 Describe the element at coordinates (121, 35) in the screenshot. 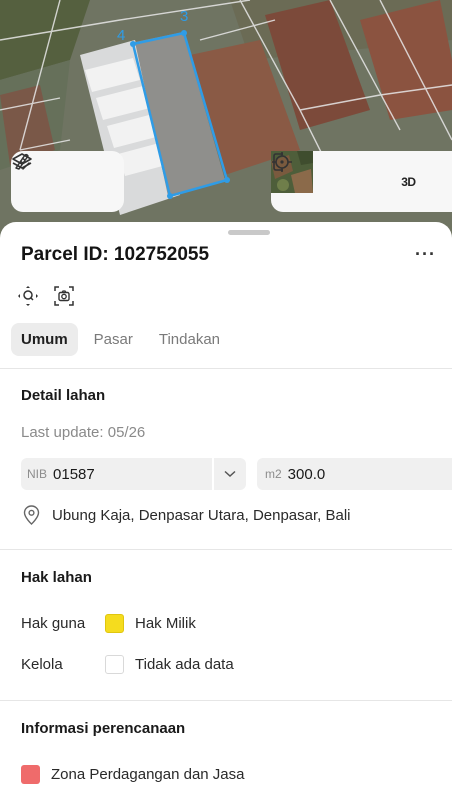

I see `vertex-label-4: 4` at that location.